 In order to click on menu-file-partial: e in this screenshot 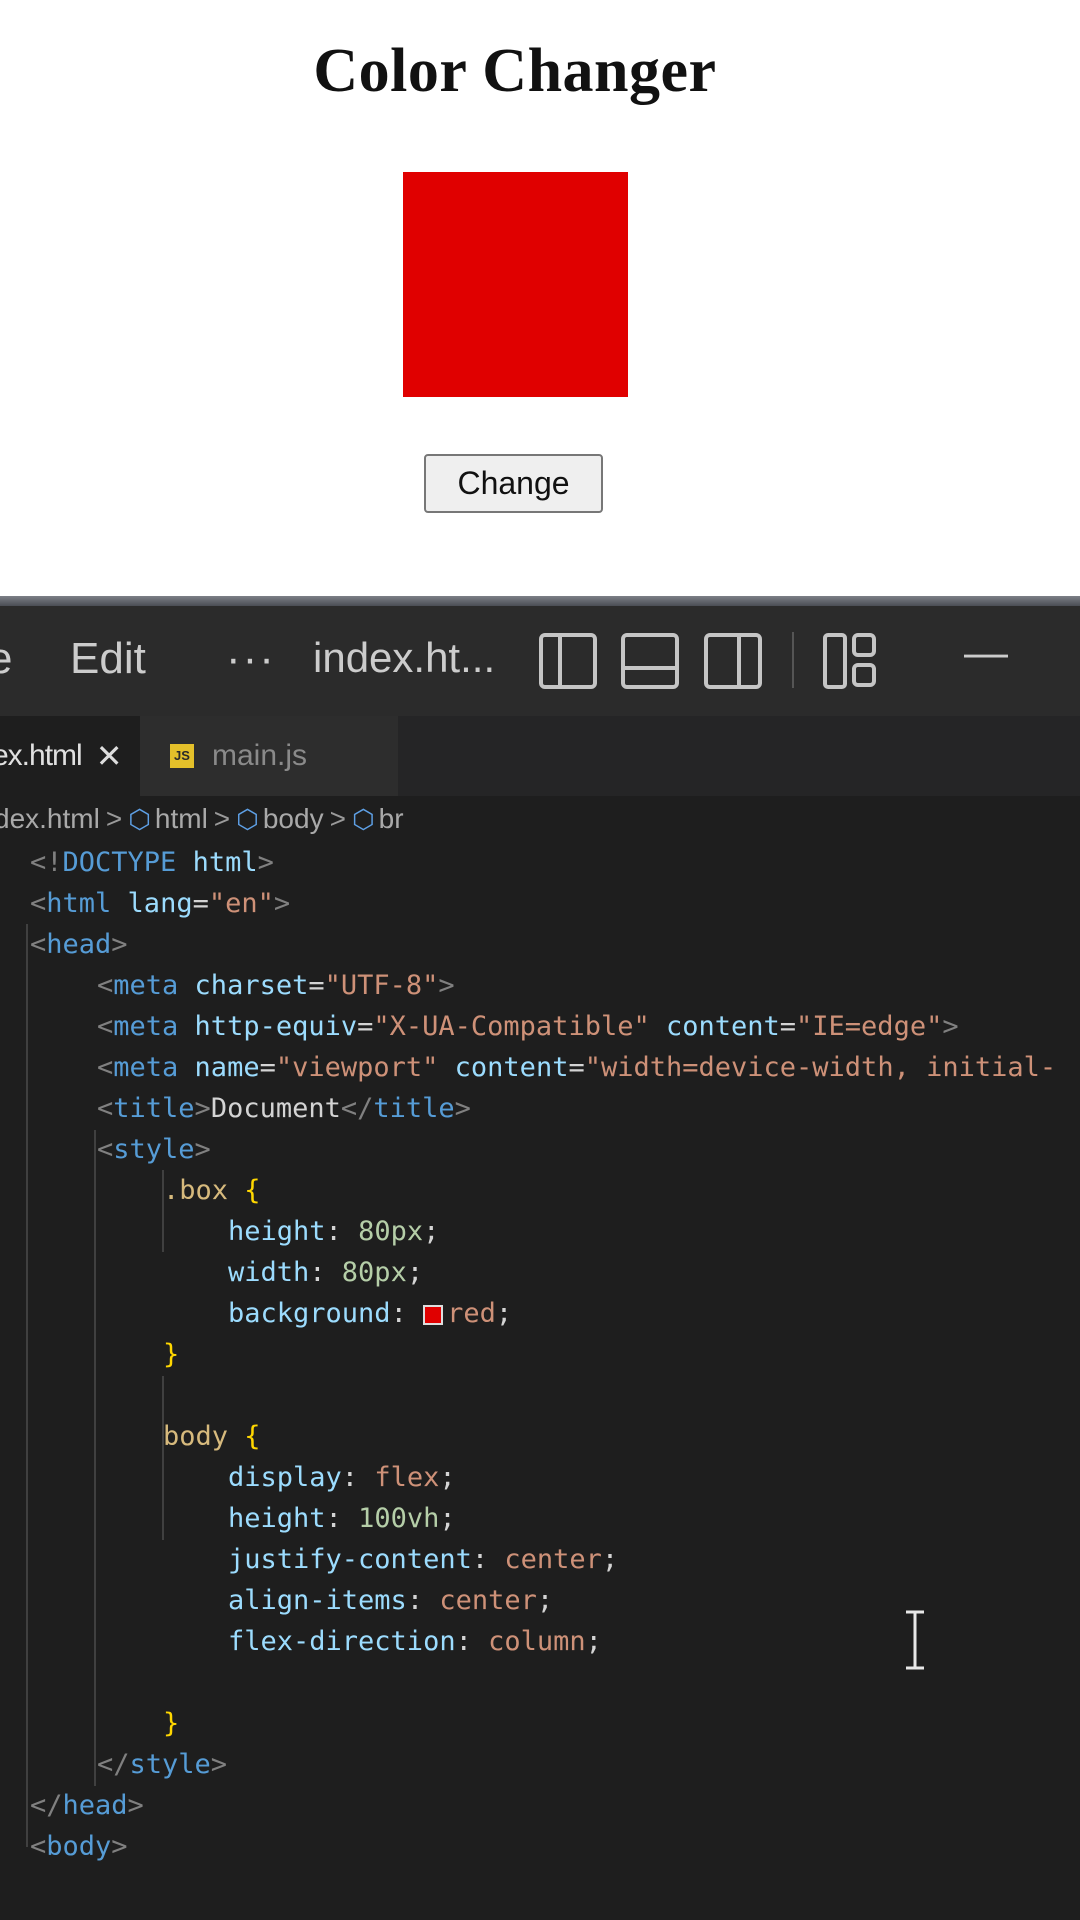, I will do `click(6, 659)`.